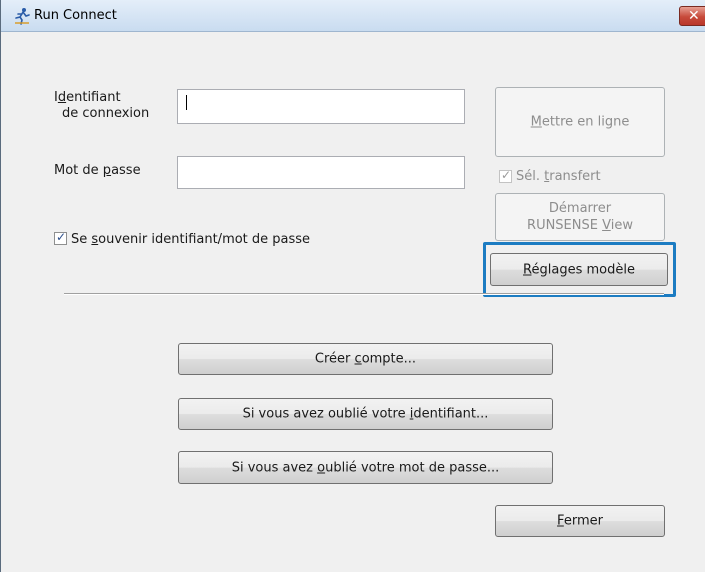  Describe the element at coordinates (580, 521) in the screenshot. I see `close-button: Fermer` at that location.